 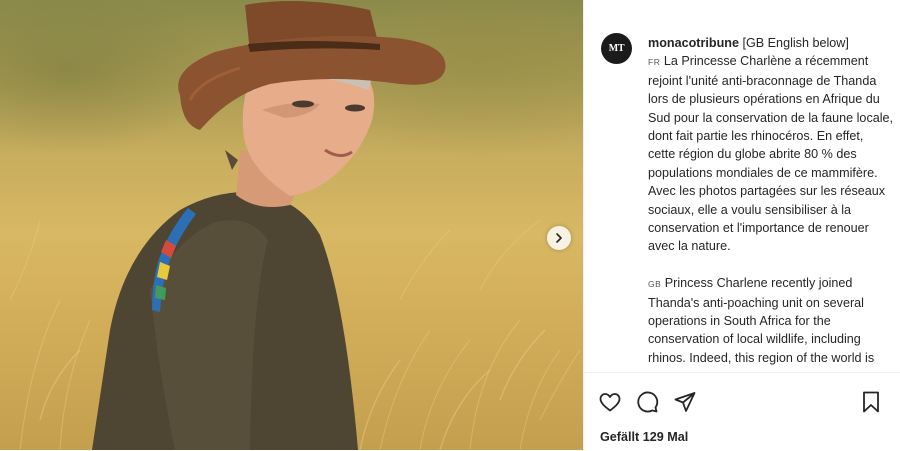 I want to click on next-image-button, so click(x=559, y=238).